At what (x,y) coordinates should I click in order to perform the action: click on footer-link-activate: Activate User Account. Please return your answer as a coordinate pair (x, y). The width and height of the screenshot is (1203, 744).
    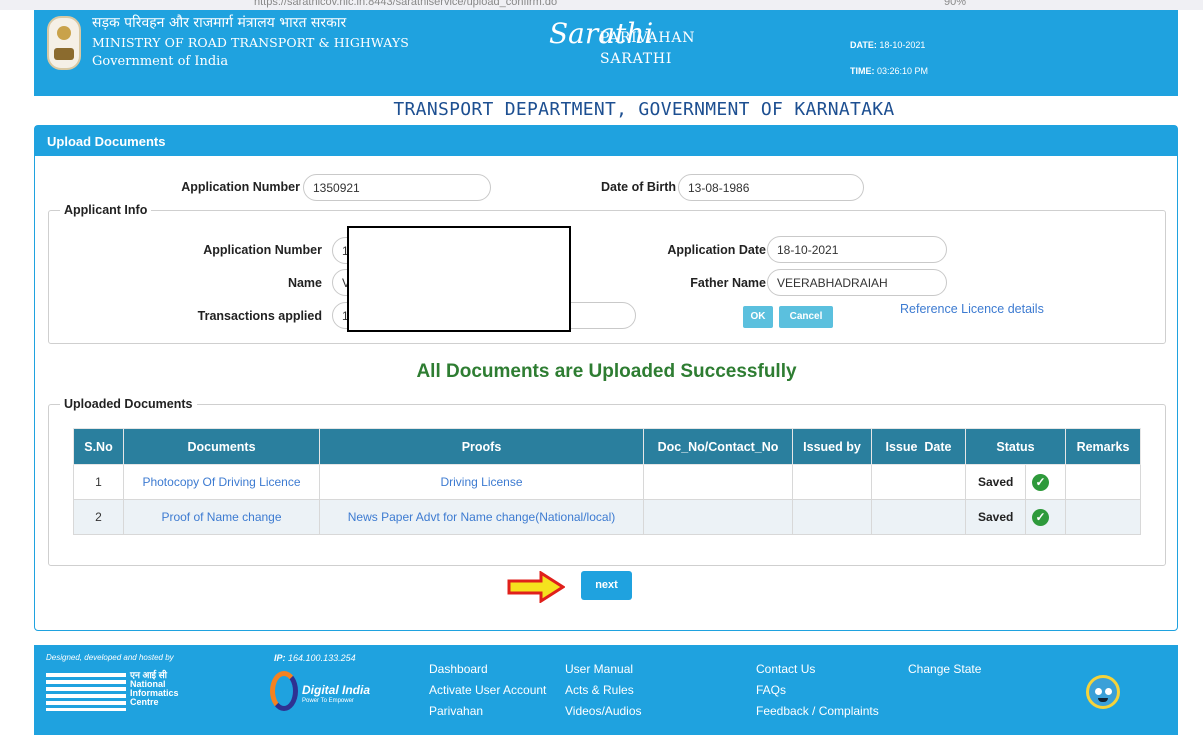
    Looking at the image, I should click on (487, 690).